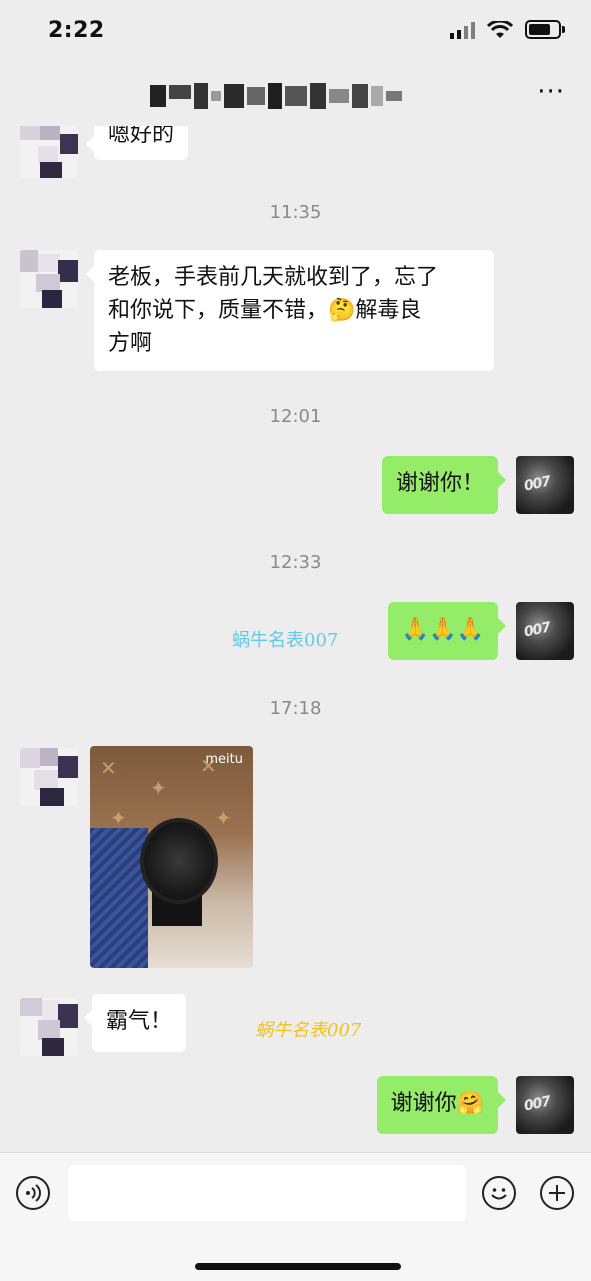 Image resolution: width=591 pixels, height=1281 pixels. What do you see at coordinates (273, 277) in the screenshot?
I see `message-text-line: 老板，手表前几天就收到了，忘了` at bounding box center [273, 277].